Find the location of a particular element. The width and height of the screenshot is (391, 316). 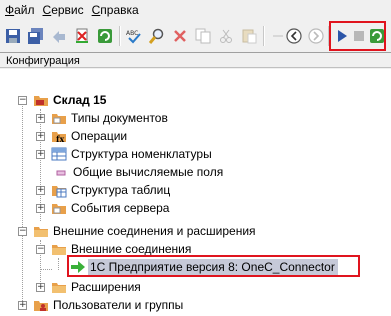

menu-file: Файл is located at coordinates (20, 10).